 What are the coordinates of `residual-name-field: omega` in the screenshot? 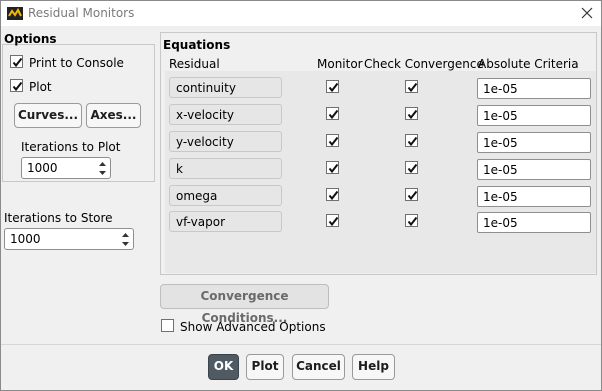 It's located at (225, 195).